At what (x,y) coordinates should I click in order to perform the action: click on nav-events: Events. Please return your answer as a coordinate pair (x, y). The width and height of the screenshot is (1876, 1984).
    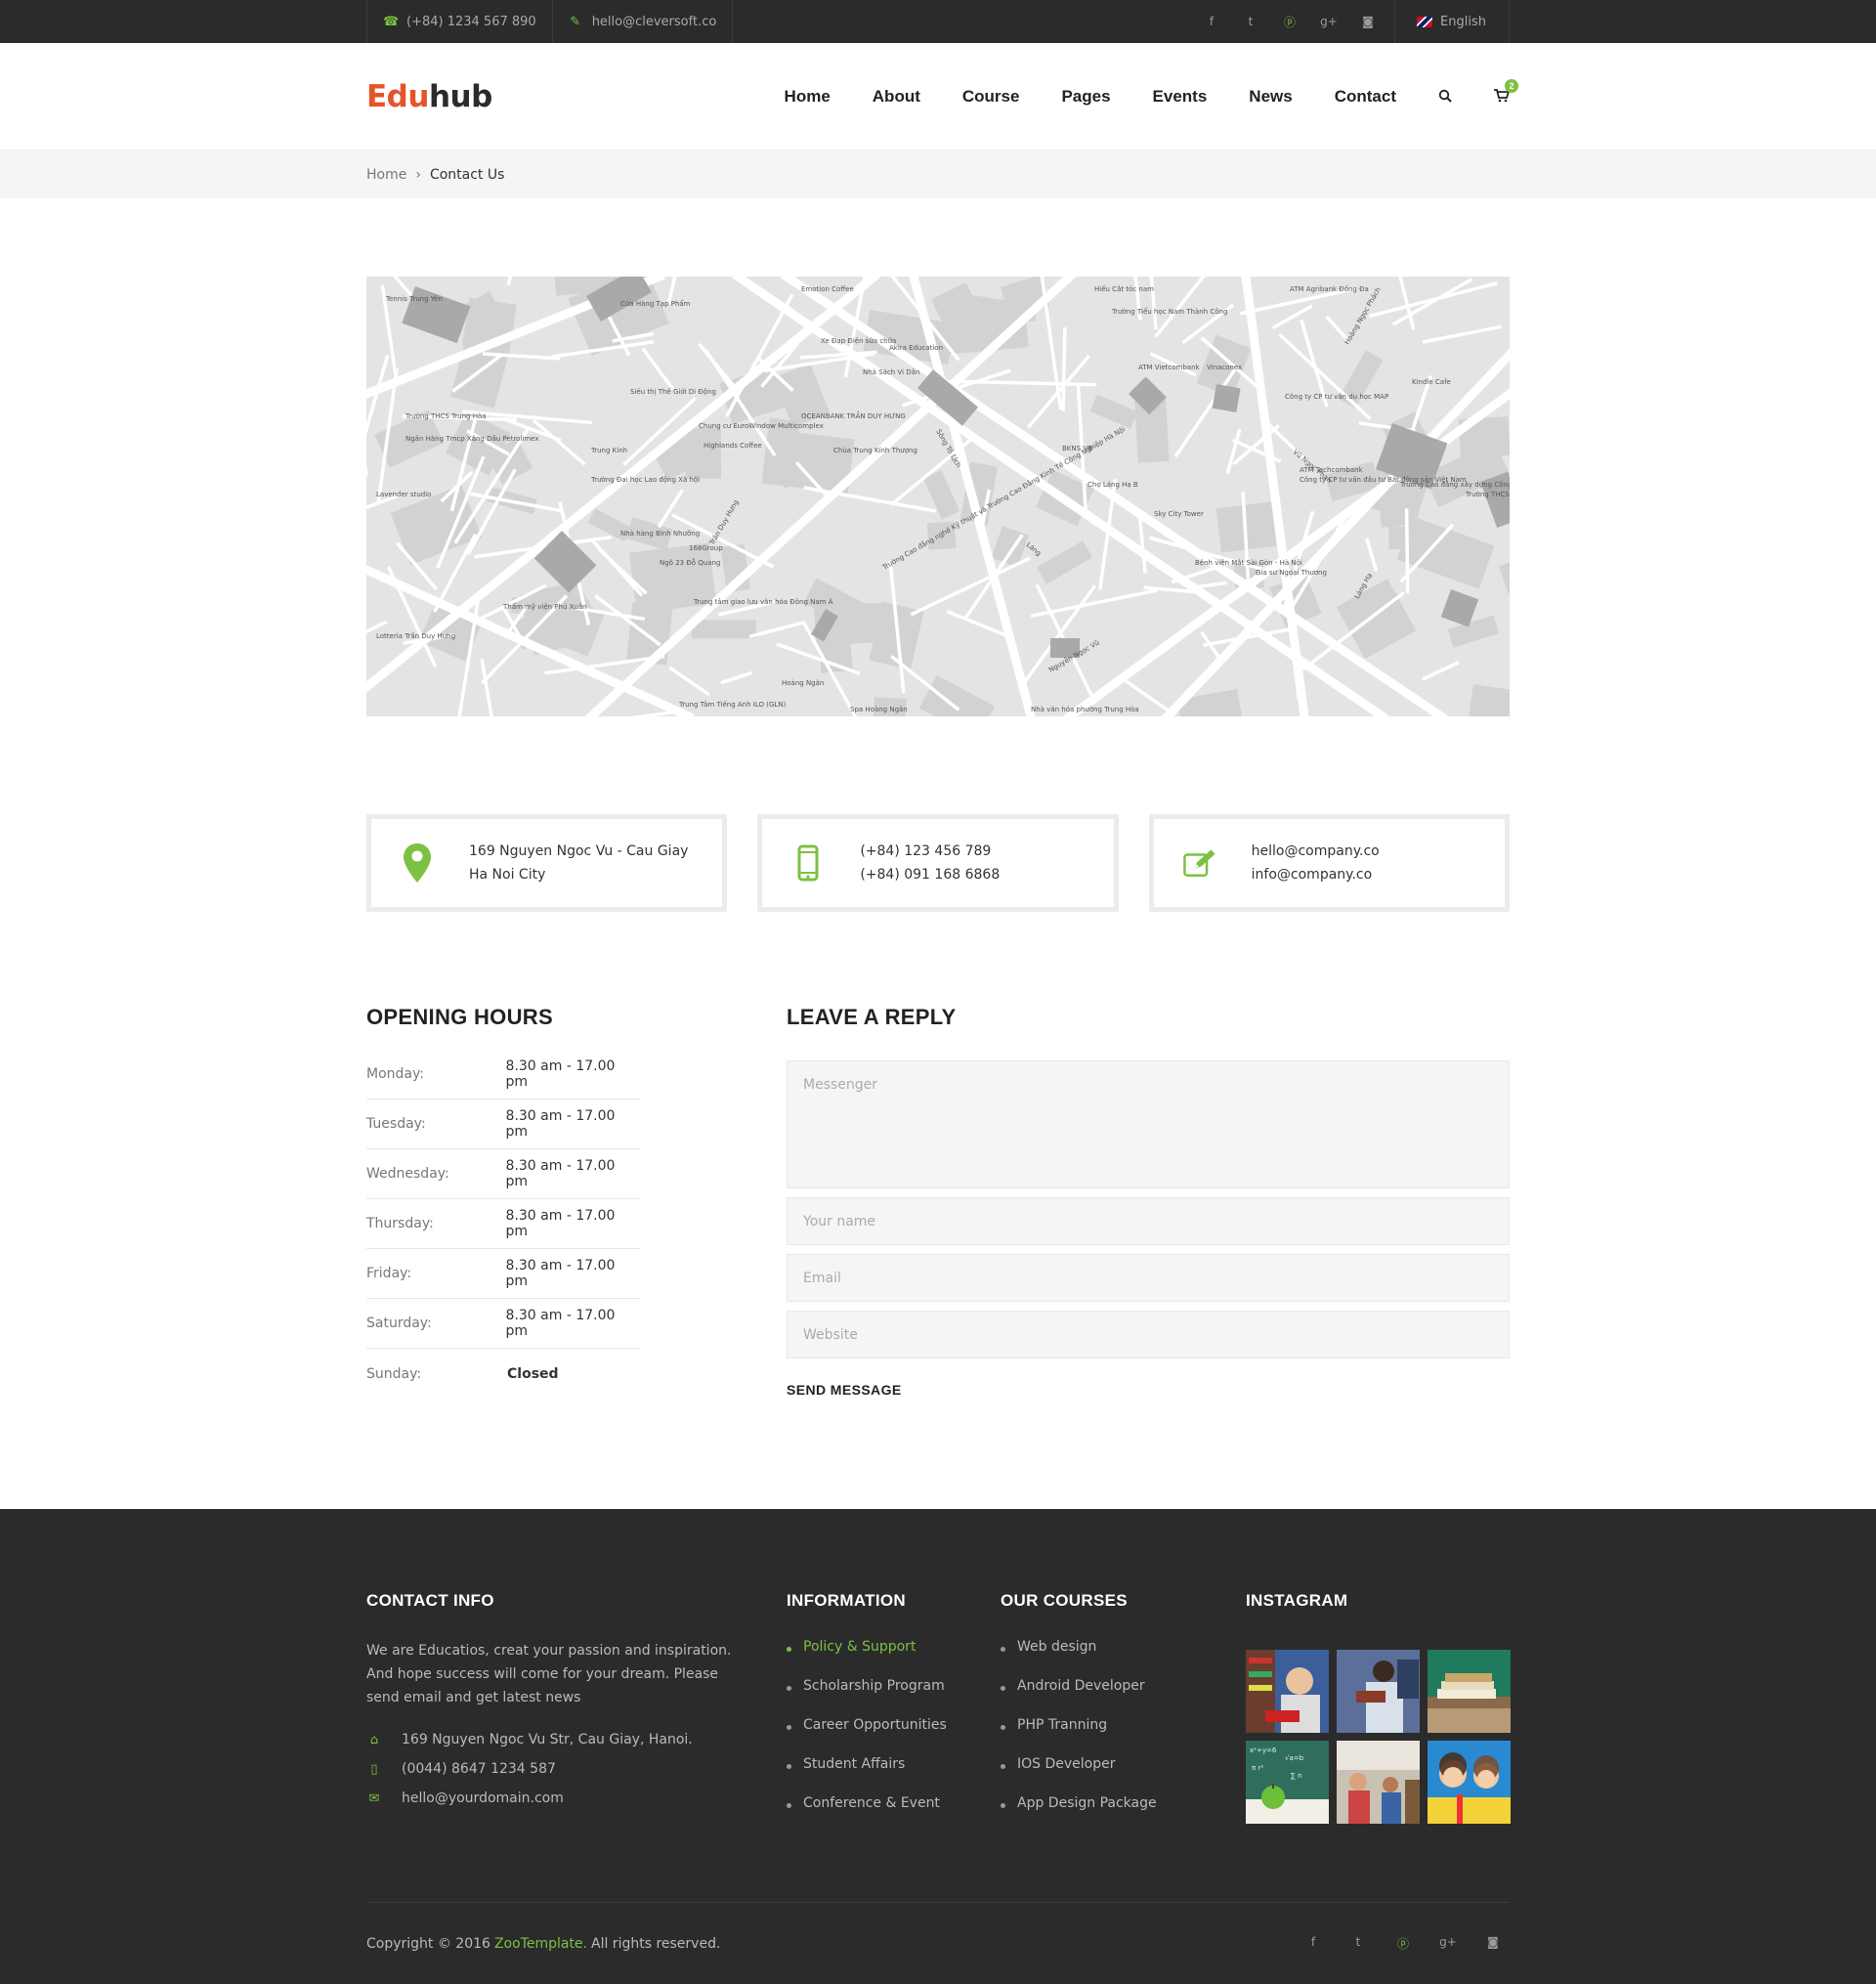
    Looking at the image, I should click on (1180, 97).